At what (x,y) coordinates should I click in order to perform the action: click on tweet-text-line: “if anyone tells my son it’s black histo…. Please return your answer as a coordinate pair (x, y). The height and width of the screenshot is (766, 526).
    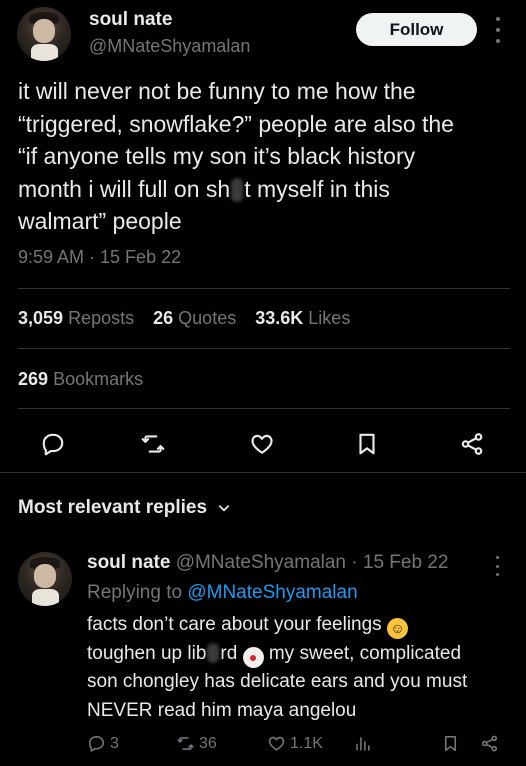
    Looking at the image, I should click on (217, 156).